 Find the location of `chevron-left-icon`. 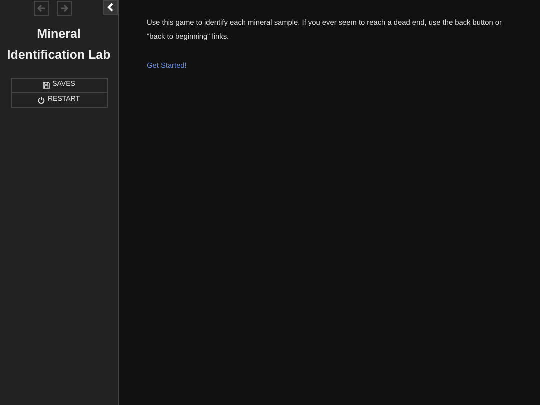

chevron-left-icon is located at coordinates (110, 7).